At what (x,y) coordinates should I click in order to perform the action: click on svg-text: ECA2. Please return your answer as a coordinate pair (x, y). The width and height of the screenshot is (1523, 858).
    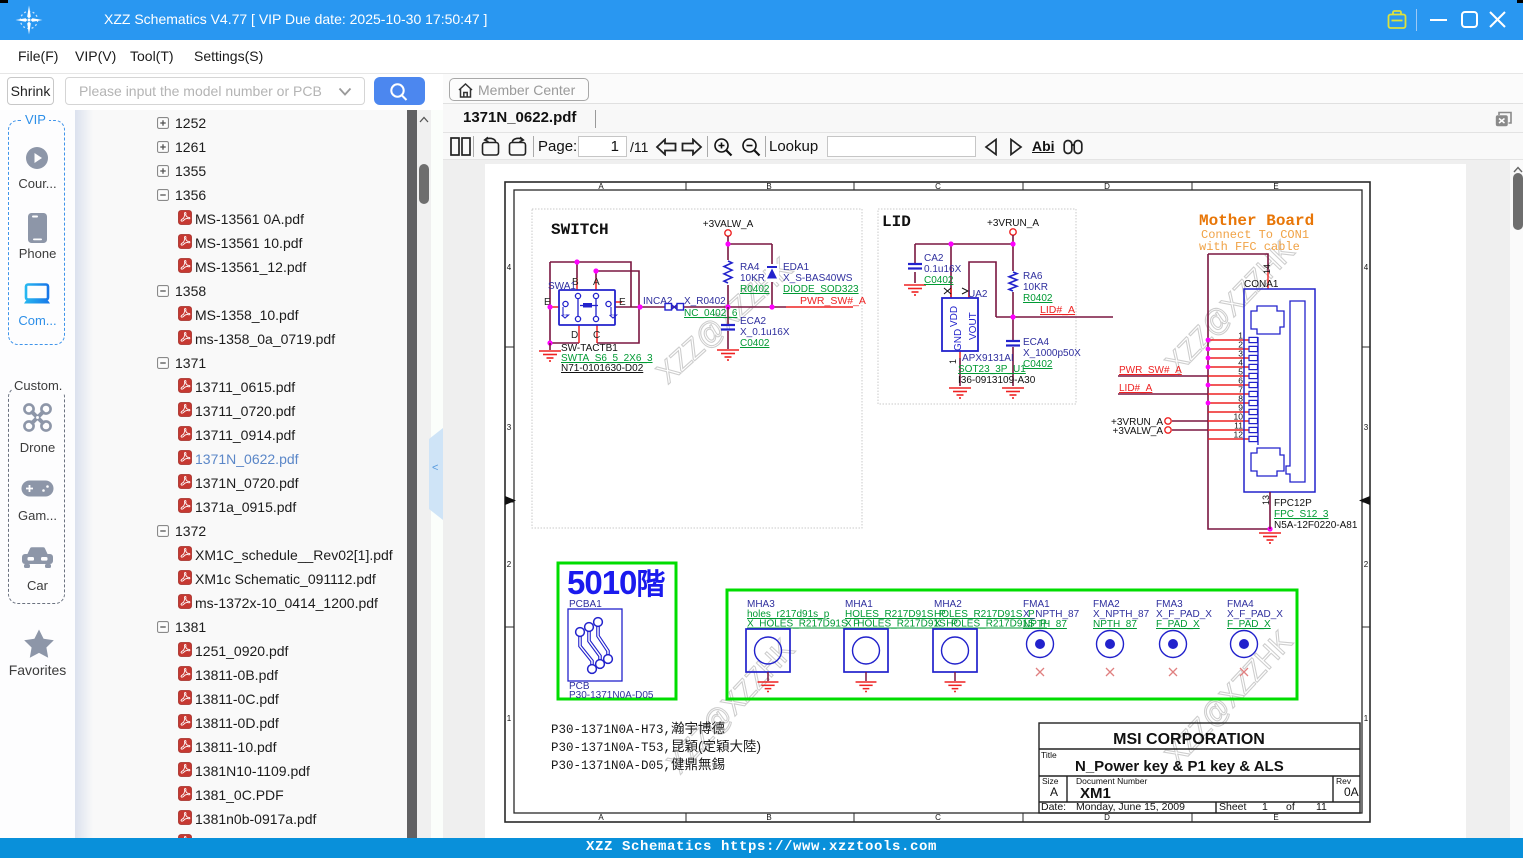
    Looking at the image, I should click on (753, 321).